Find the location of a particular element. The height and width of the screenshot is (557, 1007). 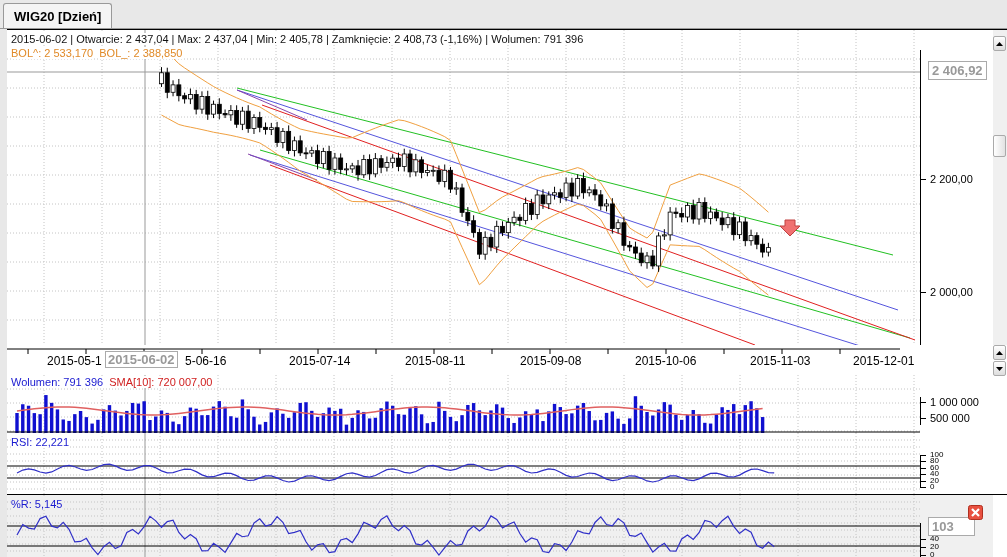

volume-axis-label: 500 000 is located at coordinates (950, 418).